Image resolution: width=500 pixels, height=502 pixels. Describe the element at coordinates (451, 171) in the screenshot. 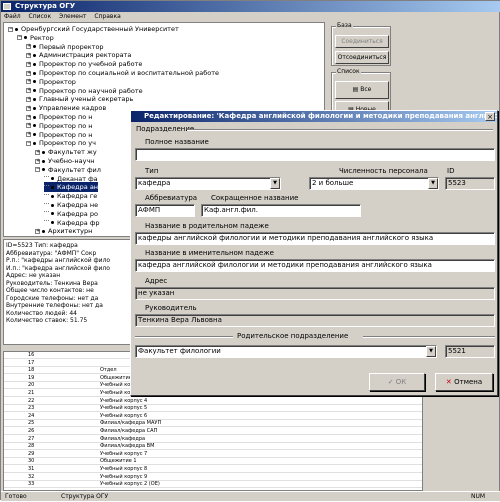

I see `id-label: ID` at that location.